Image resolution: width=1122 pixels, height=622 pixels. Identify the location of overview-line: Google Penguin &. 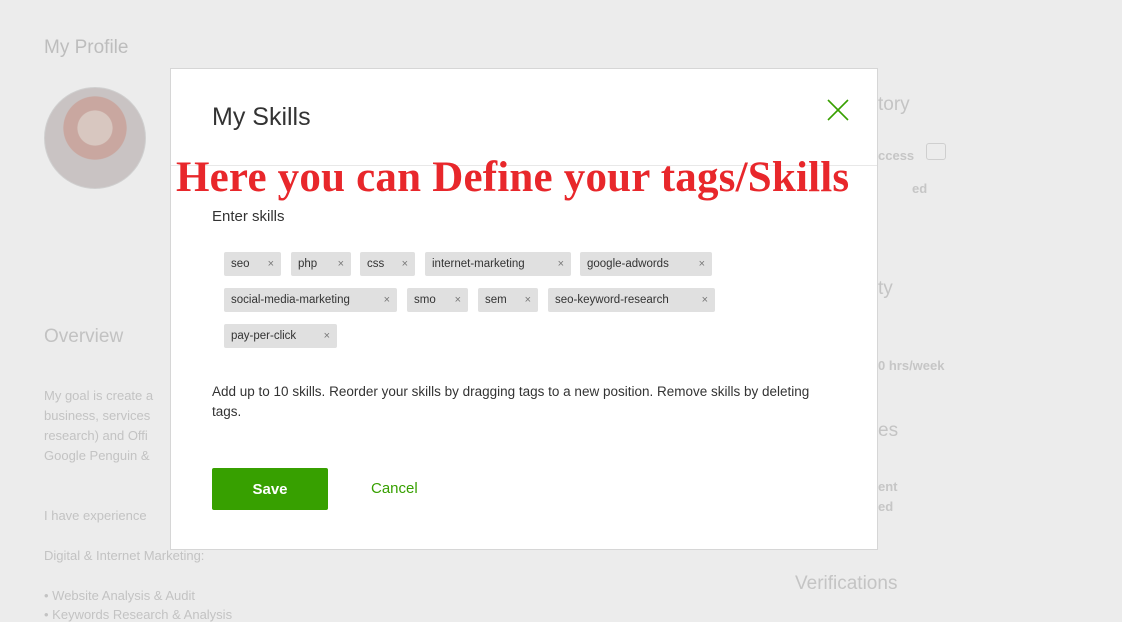
(97, 455).